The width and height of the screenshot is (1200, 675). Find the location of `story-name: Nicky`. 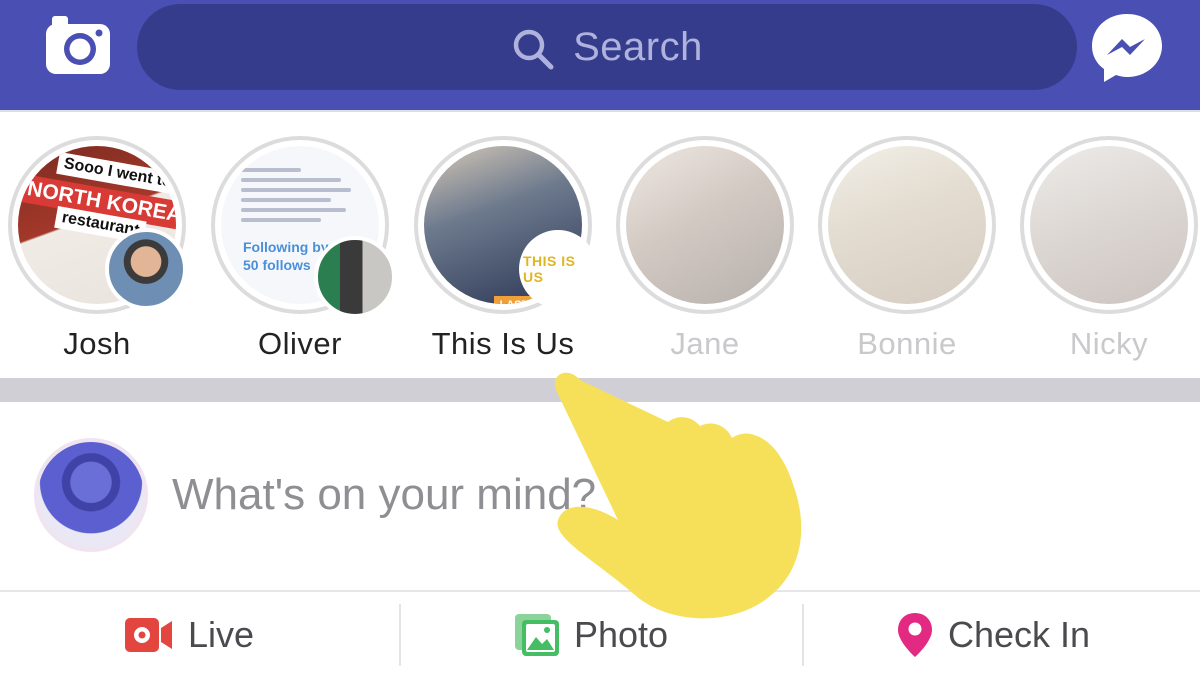

story-name: Nicky is located at coordinates (1109, 343).